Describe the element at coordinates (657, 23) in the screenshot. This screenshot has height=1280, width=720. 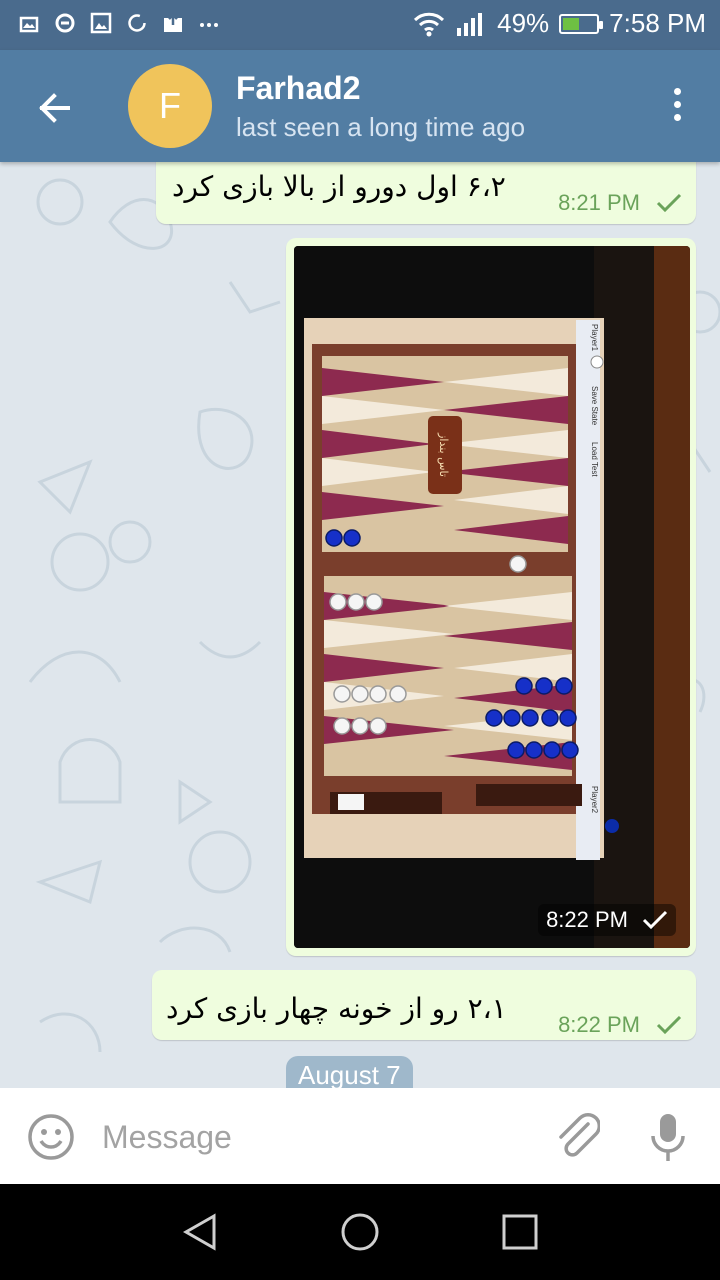
I see `status-time: 7:58 PM` at that location.